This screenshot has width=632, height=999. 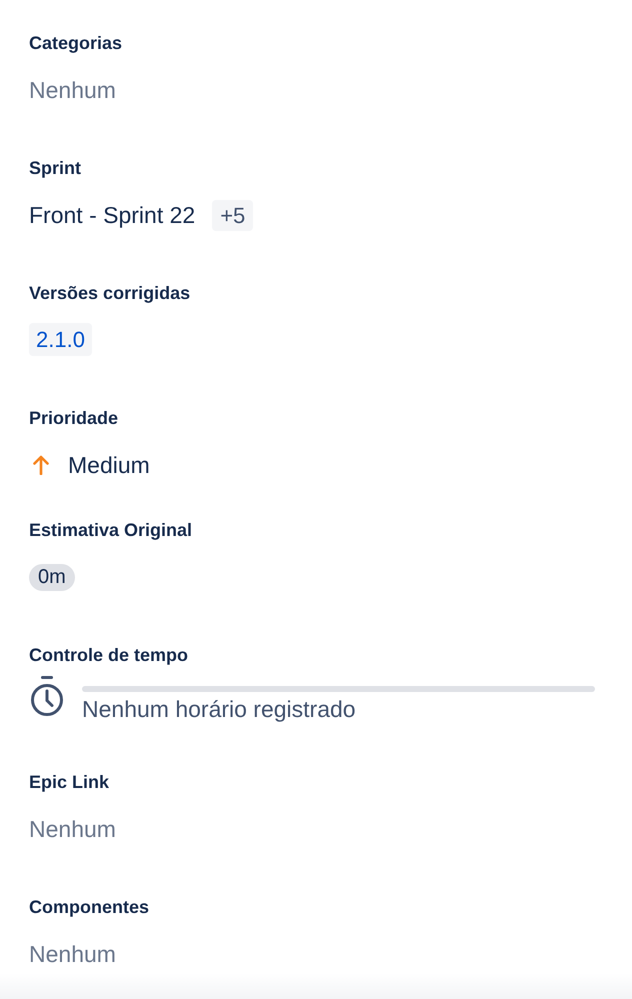 What do you see at coordinates (112, 215) in the screenshot?
I see `sprint-link: Front - Sprint 22` at bounding box center [112, 215].